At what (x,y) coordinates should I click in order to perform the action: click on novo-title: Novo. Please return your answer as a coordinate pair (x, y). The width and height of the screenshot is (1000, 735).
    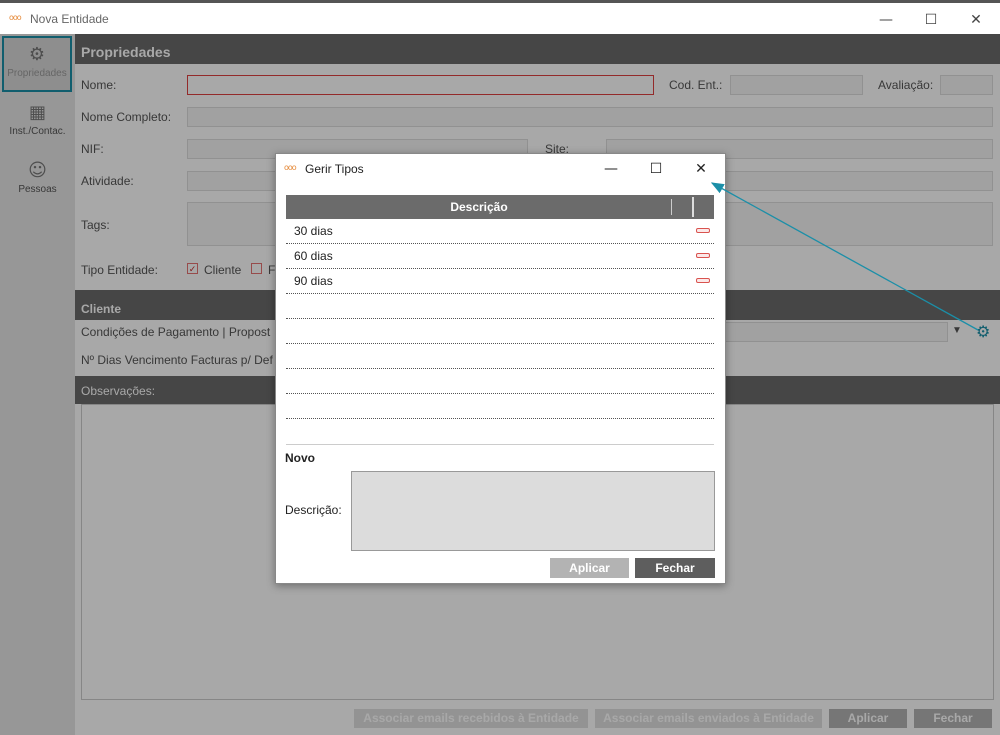
    Looking at the image, I should click on (300, 458).